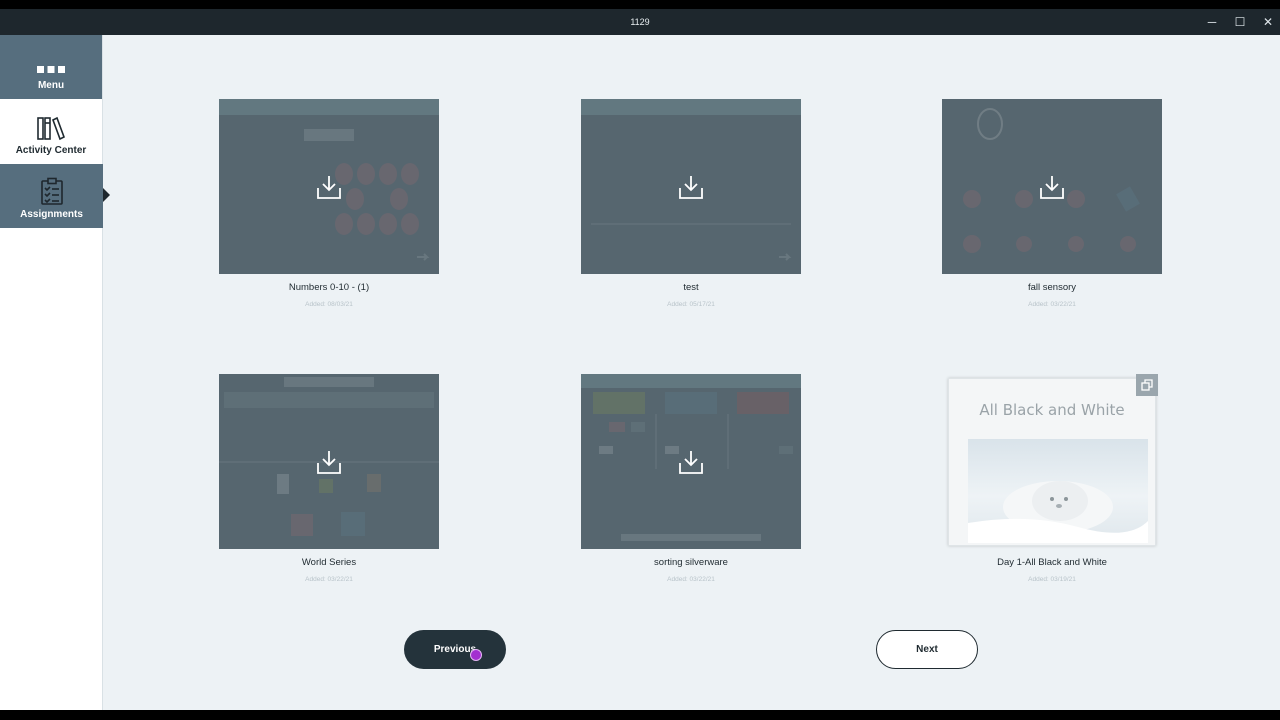 This screenshot has width=1280, height=720. What do you see at coordinates (1052, 409) in the screenshot?
I see `preview-title: All Black and White` at bounding box center [1052, 409].